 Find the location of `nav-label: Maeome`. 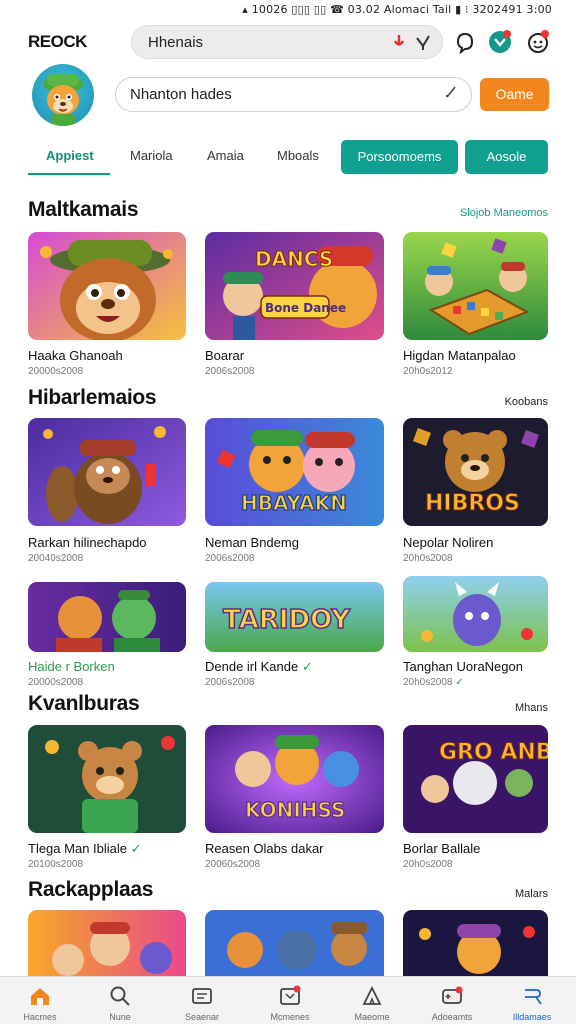

nav-label: Maeome is located at coordinates (372, 1017).